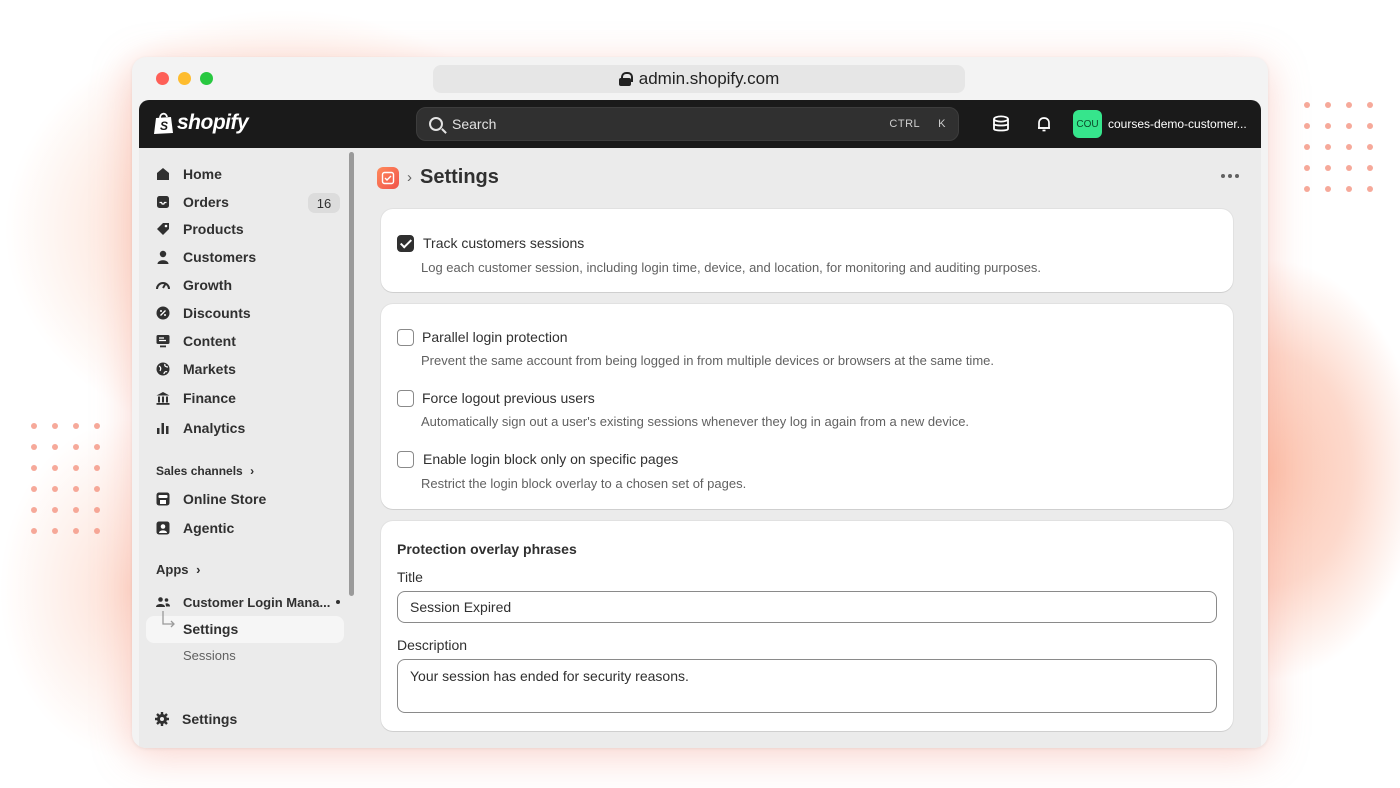 This screenshot has height=788, width=1400. I want to click on search-input: Search CTRL K, so click(687, 124).